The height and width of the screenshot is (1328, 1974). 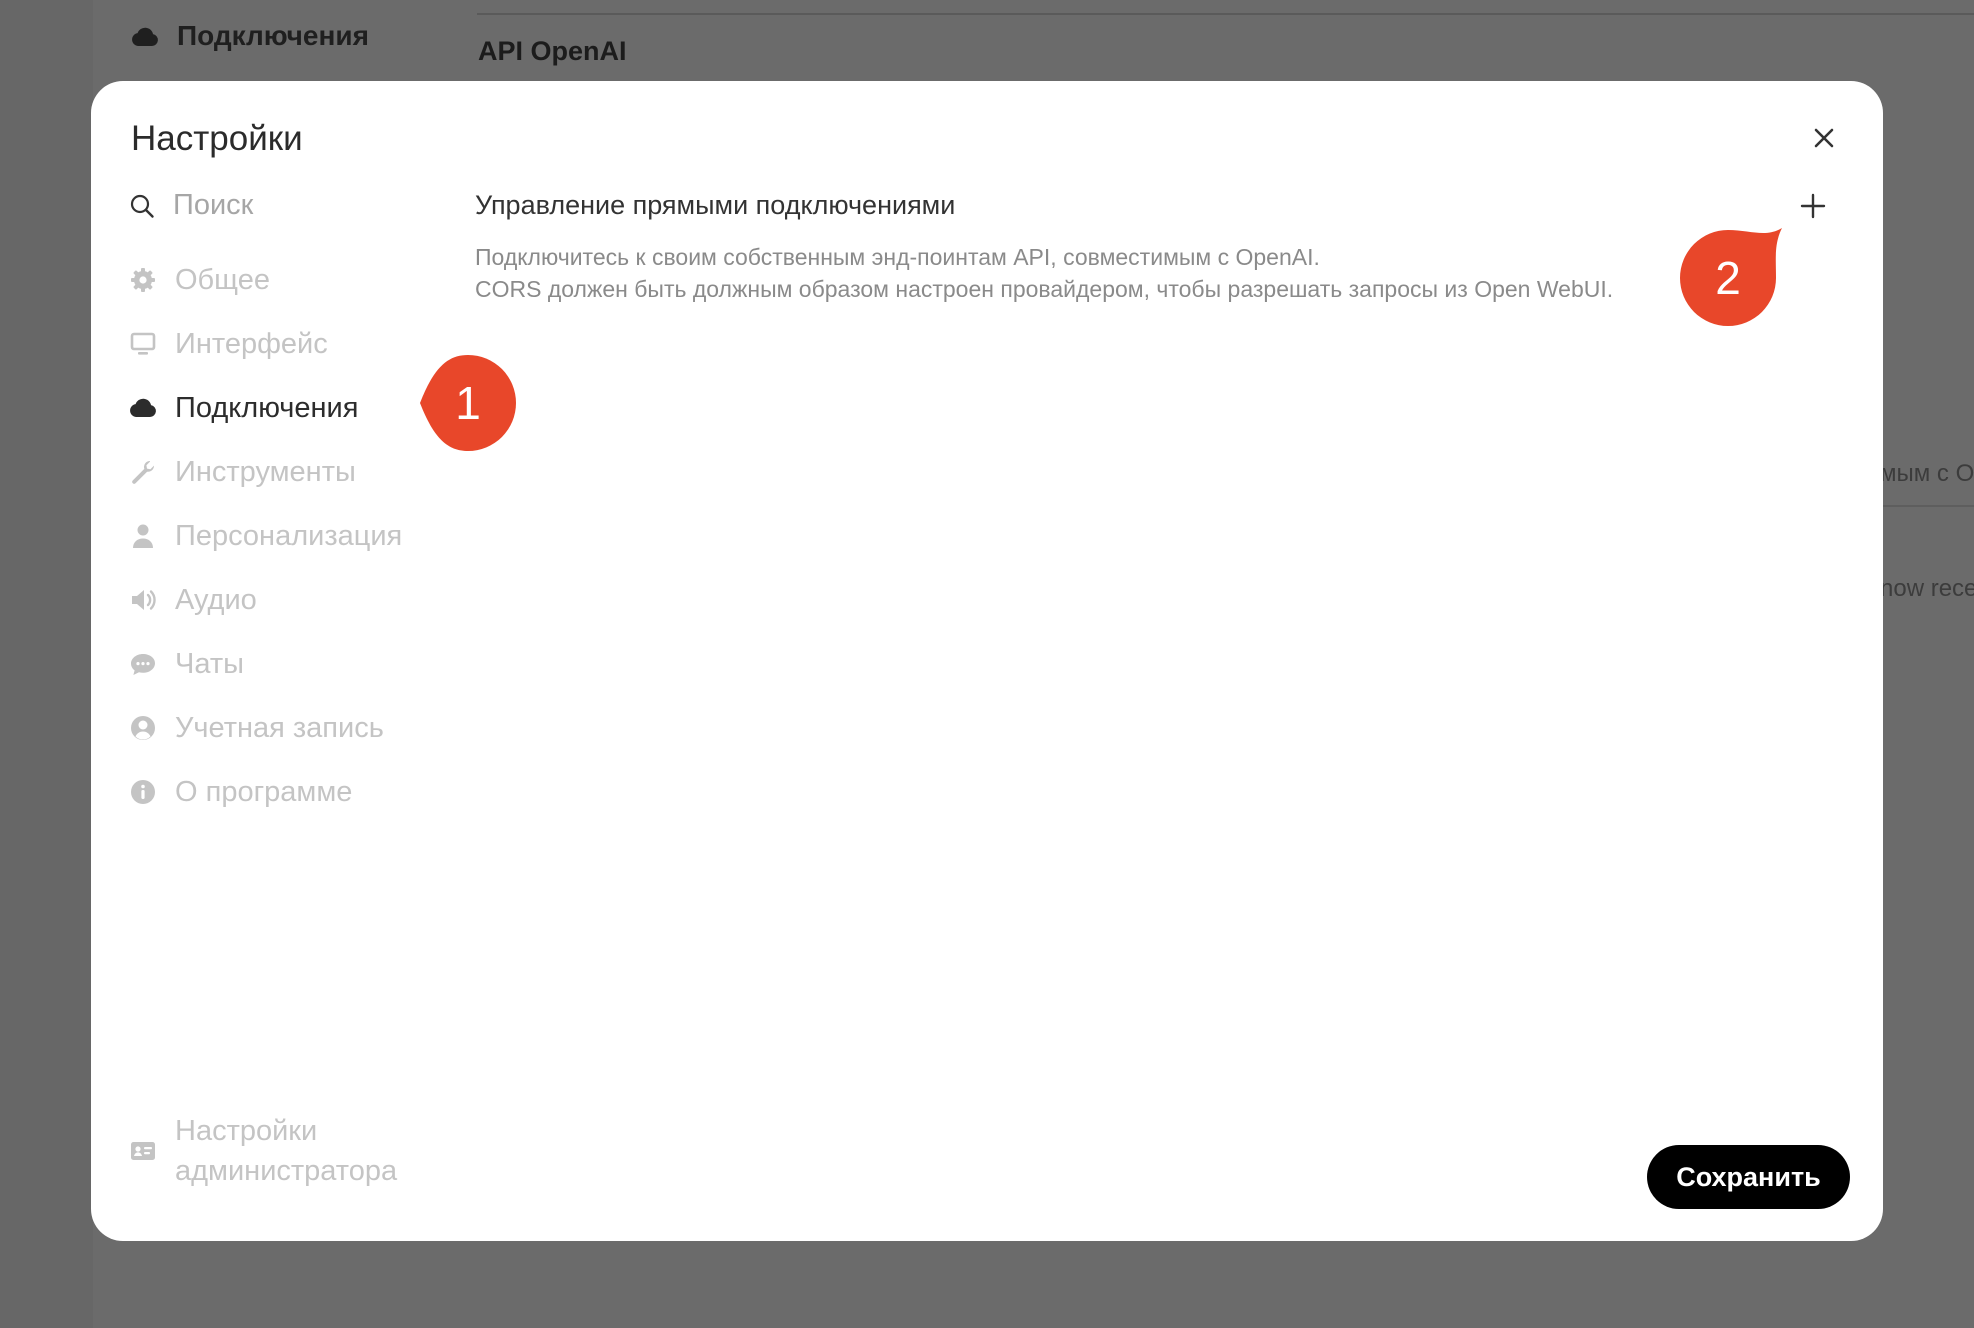 What do you see at coordinates (143, 344) in the screenshot?
I see `monitor-icon` at bounding box center [143, 344].